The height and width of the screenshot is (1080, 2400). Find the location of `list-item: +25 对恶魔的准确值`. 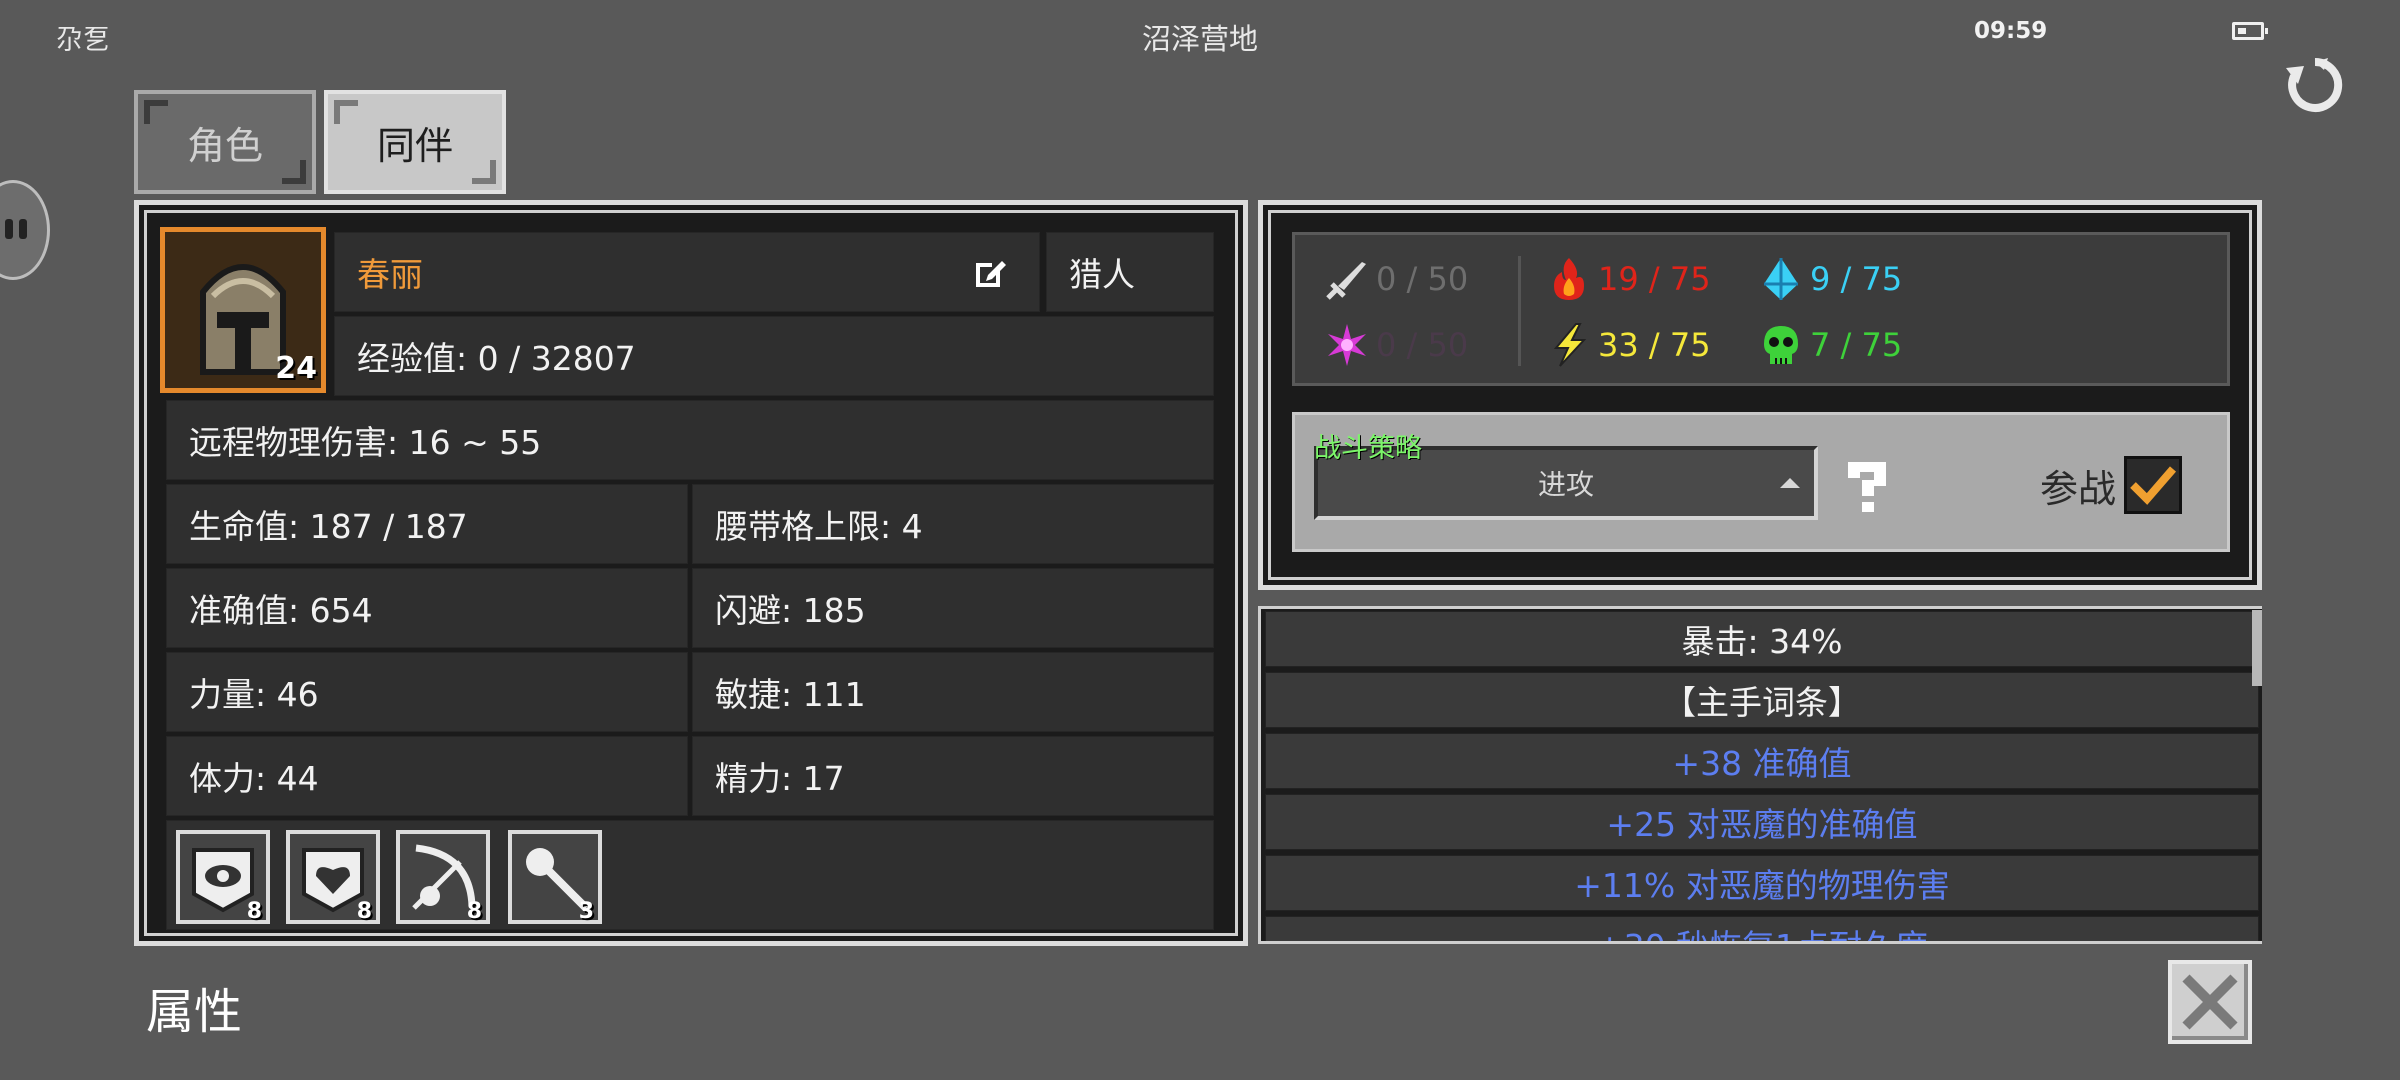

list-item: +25 对恶魔的准确值 is located at coordinates (1762, 822).